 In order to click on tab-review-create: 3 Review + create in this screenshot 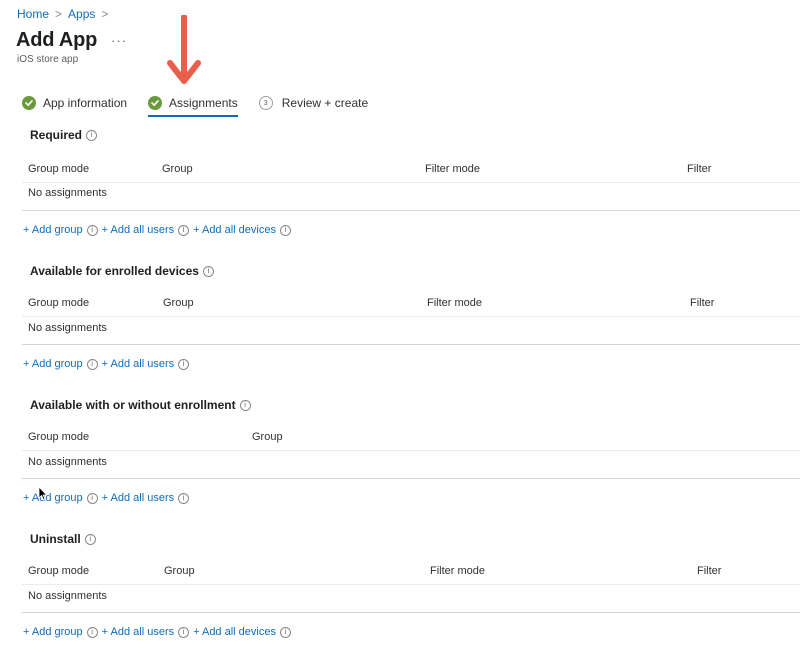, I will do `click(313, 103)`.